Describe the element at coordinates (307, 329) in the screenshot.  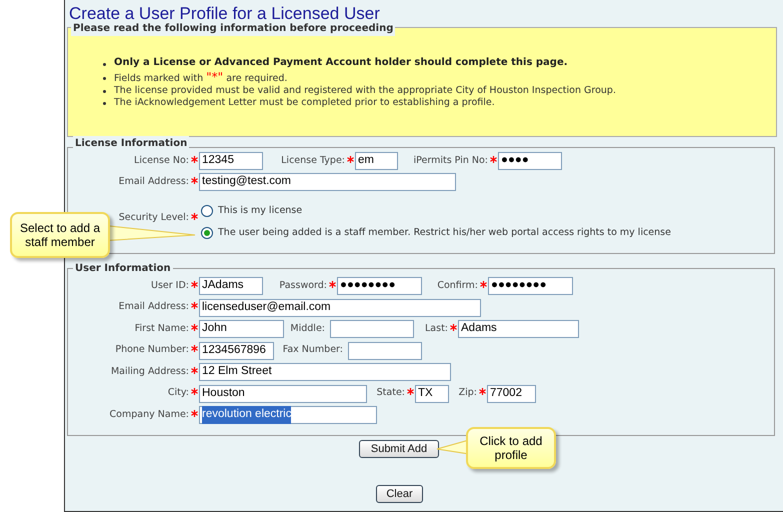
I see `field-label: Middle:` at that location.